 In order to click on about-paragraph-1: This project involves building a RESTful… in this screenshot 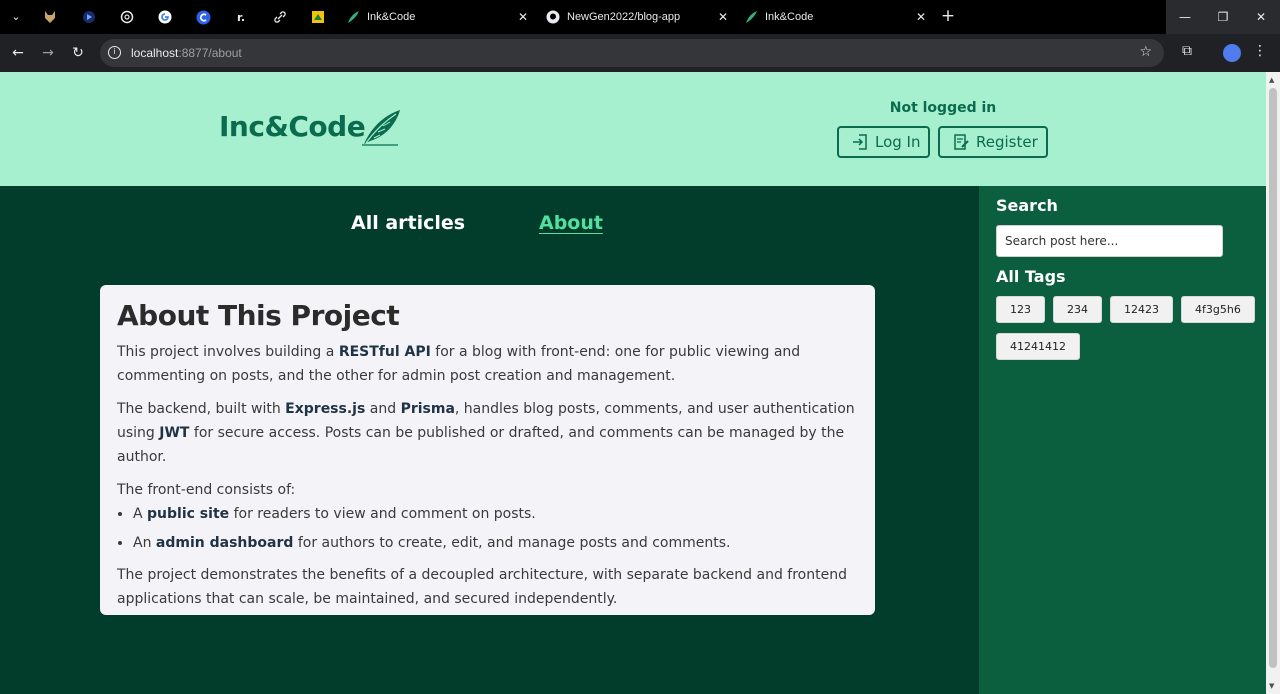, I will do `click(459, 364)`.